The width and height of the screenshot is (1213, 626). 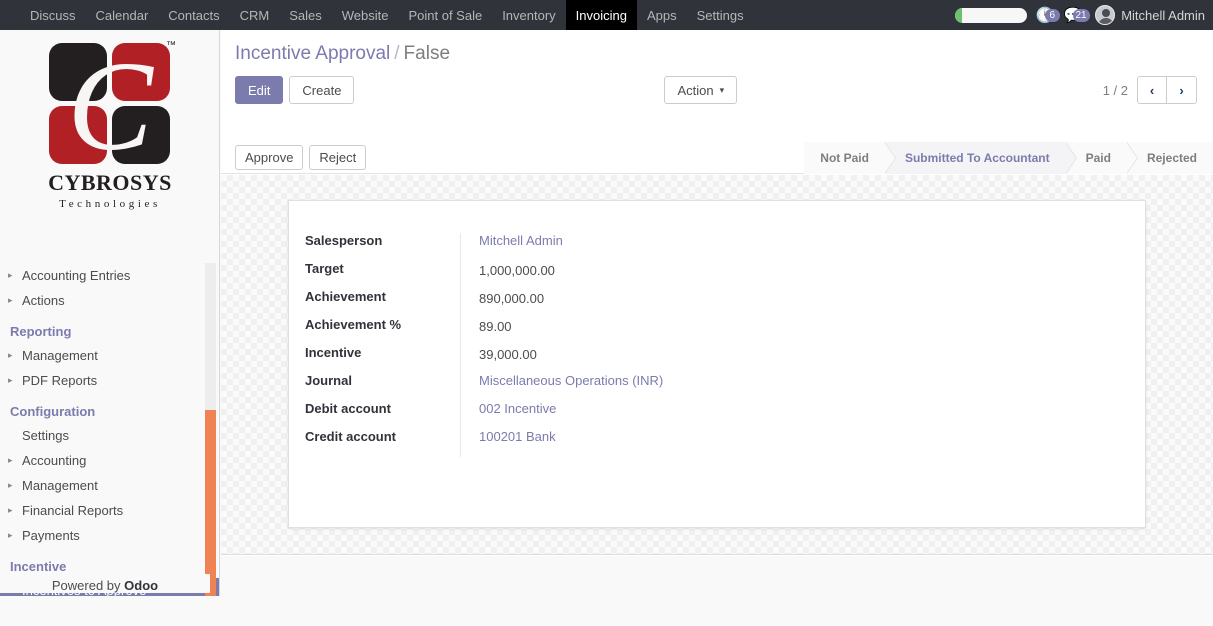 What do you see at coordinates (662, 15) in the screenshot?
I see `menu-item-apps: Apps` at bounding box center [662, 15].